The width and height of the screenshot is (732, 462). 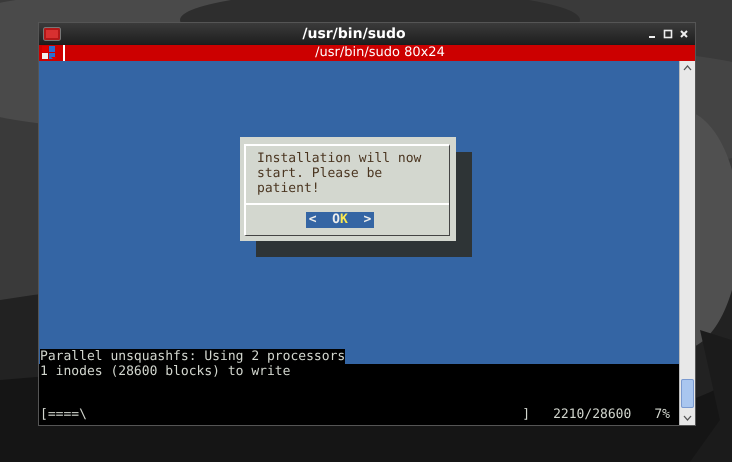 What do you see at coordinates (354, 34) in the screenshot?
I see `window-title: /usr/bin/sudo` at bounding box center [354, 34].